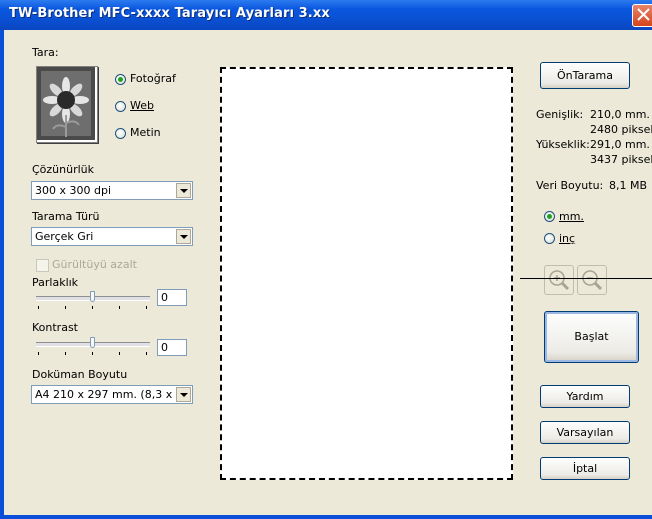  I want to click on radio-inch-label: inç, so click(567, 238).